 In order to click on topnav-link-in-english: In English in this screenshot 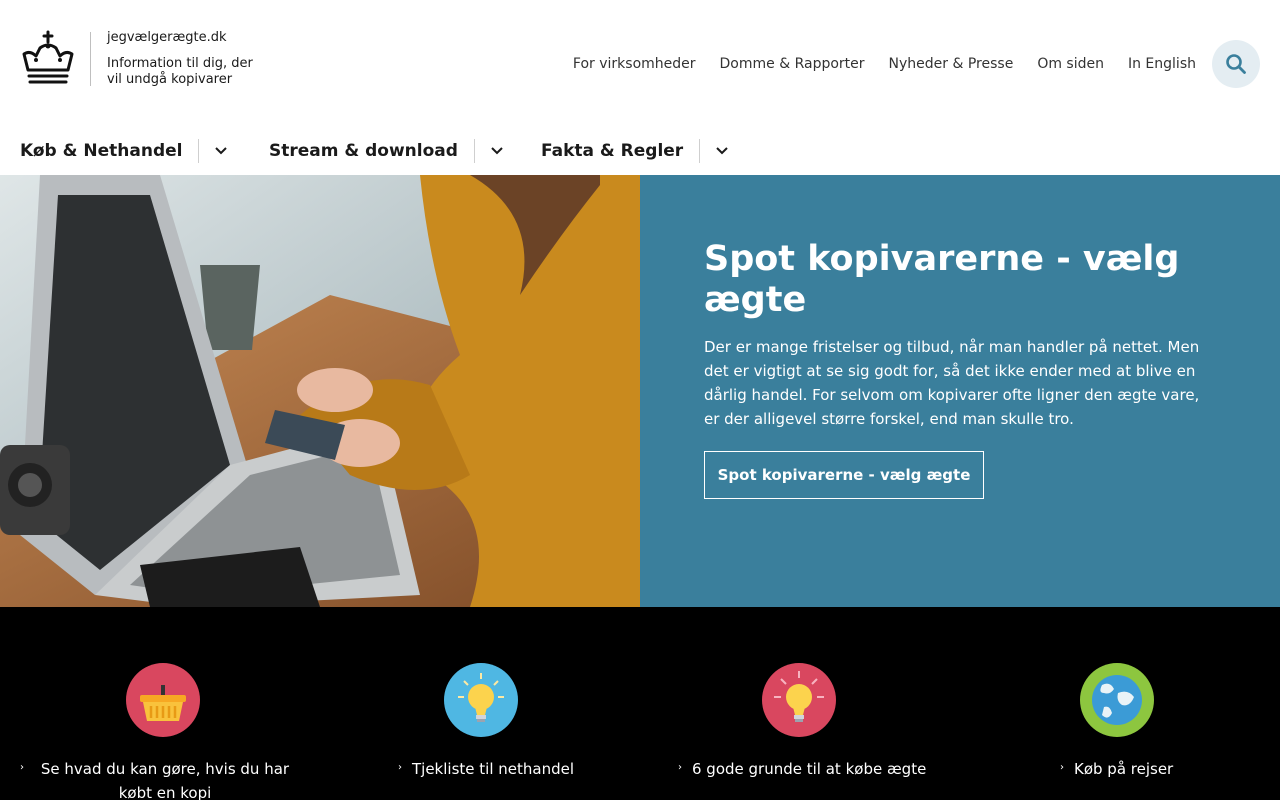, I will do `click(1162, 64)`.